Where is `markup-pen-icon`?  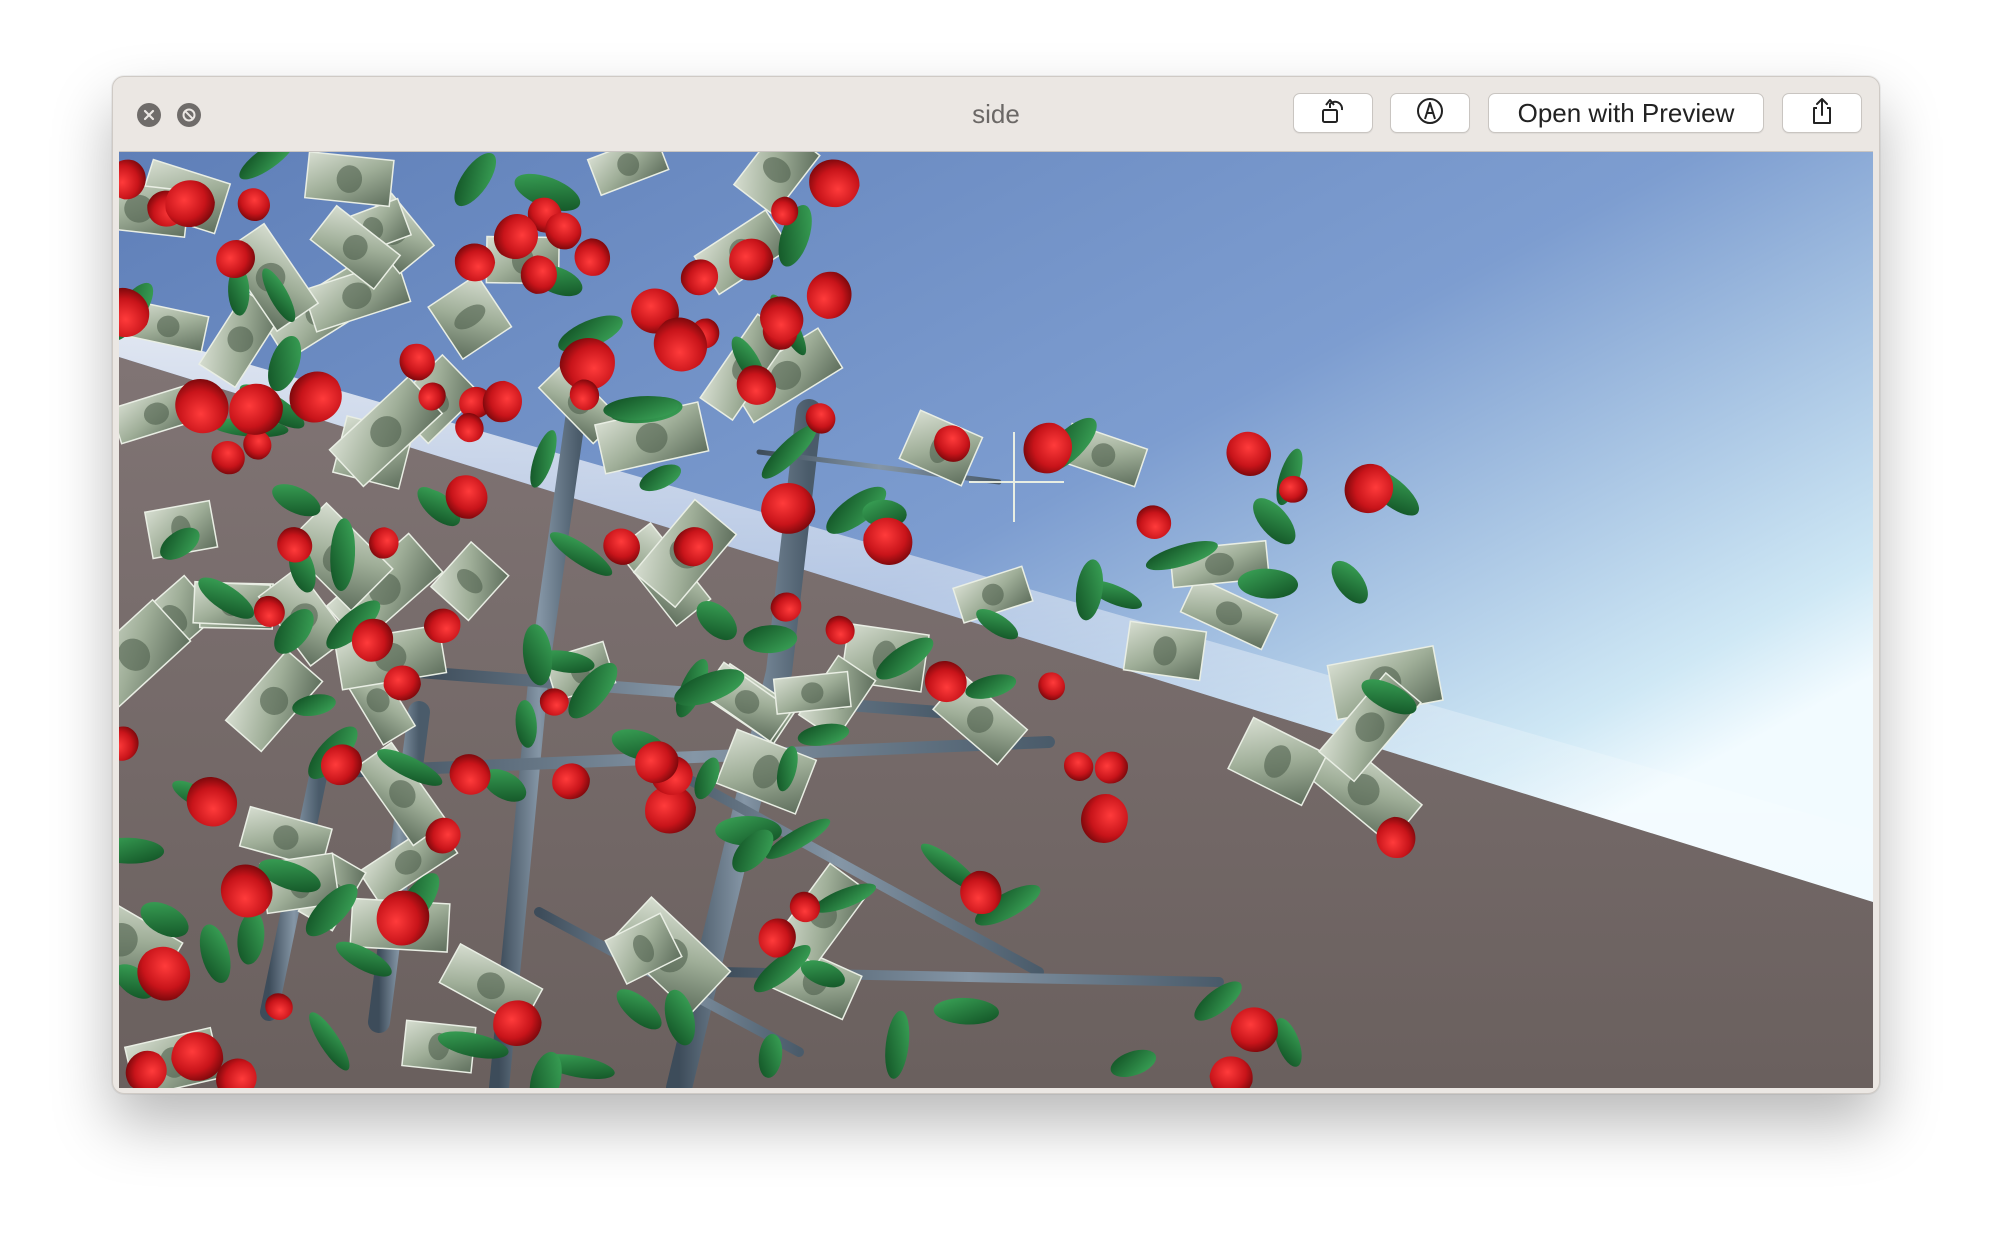 markup-pen-icon is located at coordinates (1430, 113).